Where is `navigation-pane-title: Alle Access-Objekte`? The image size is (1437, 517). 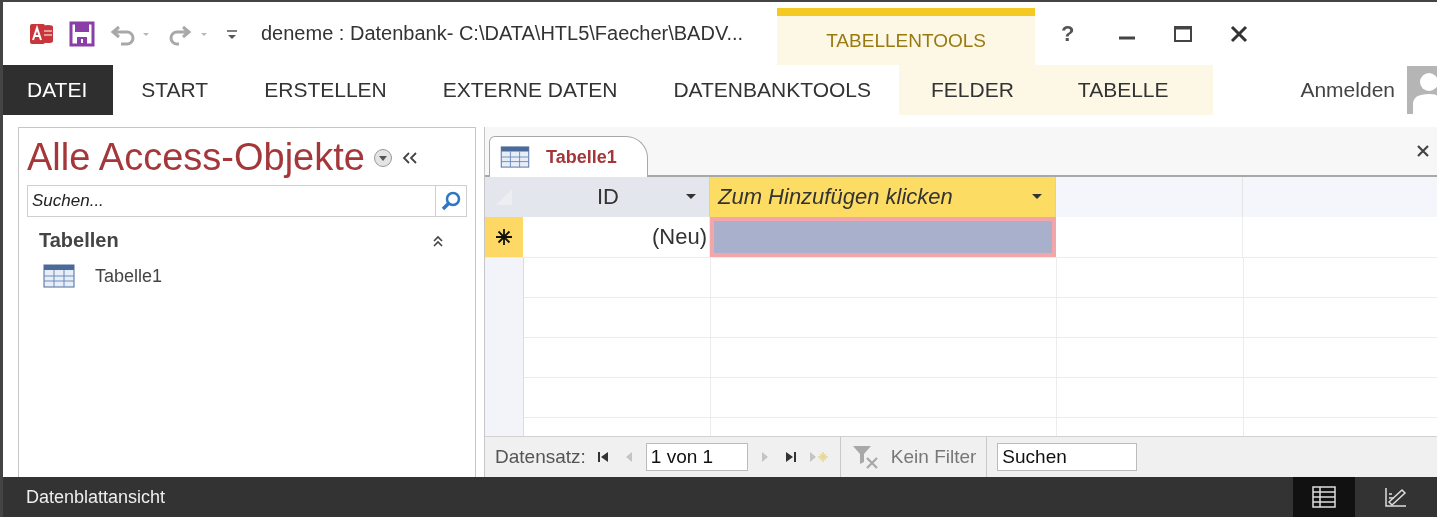
navigation-pane-title: Alle Access-Objekte is located at coordinates (196, 157).